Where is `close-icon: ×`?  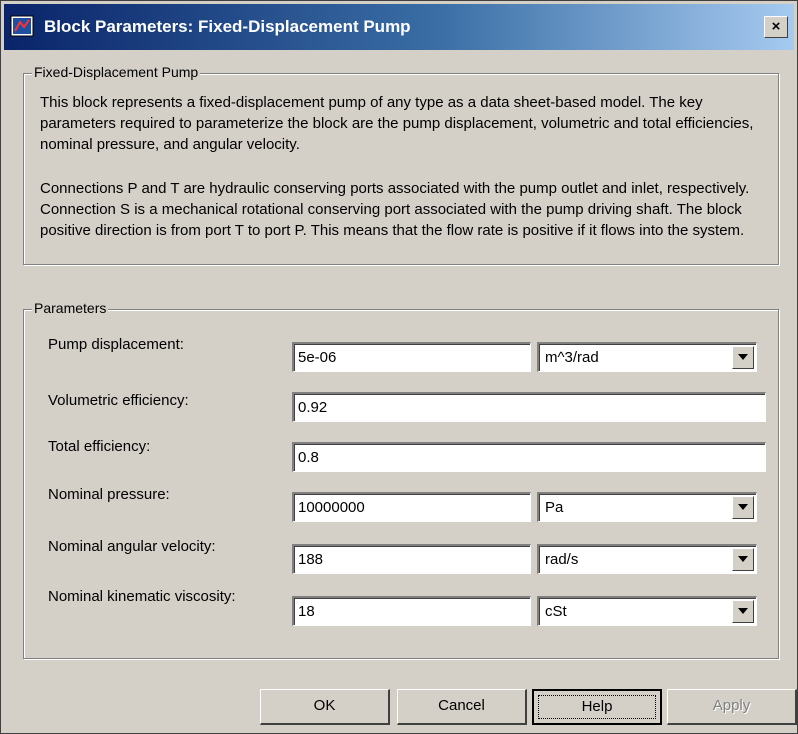 close-icon: × is located at coordinates (776, 26).